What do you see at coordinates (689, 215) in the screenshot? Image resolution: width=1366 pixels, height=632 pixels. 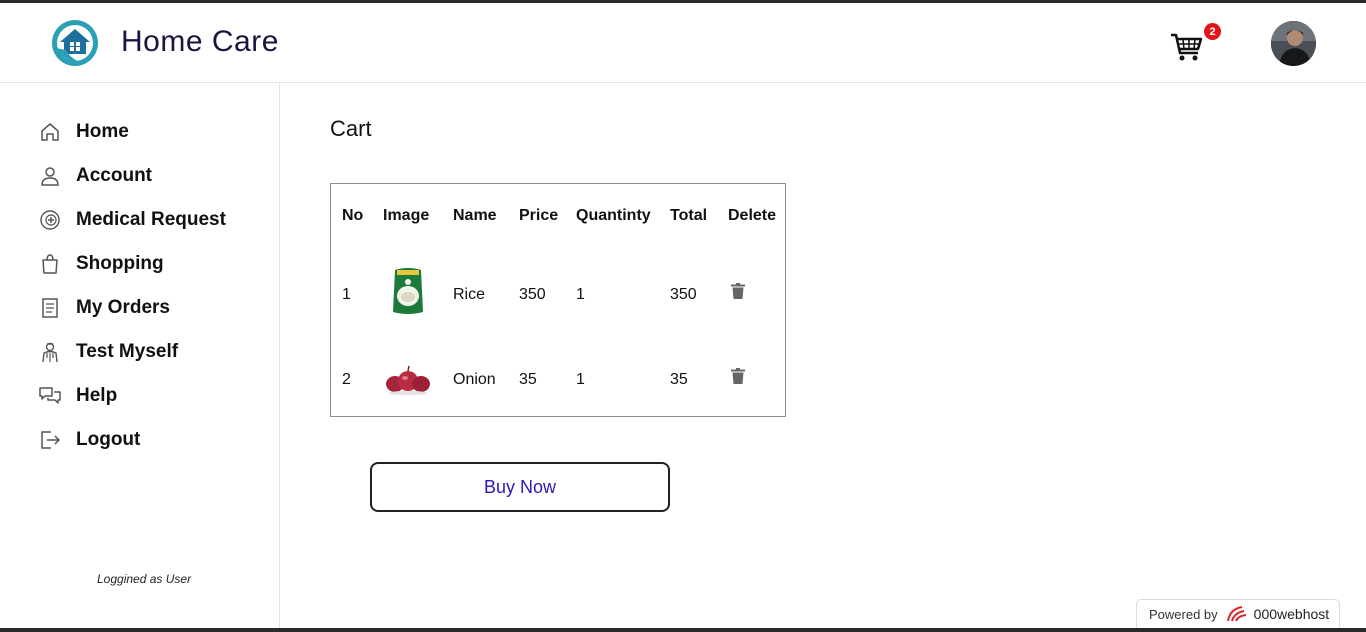 I see `column-header-total: Total` at bounding box center [689, 215].